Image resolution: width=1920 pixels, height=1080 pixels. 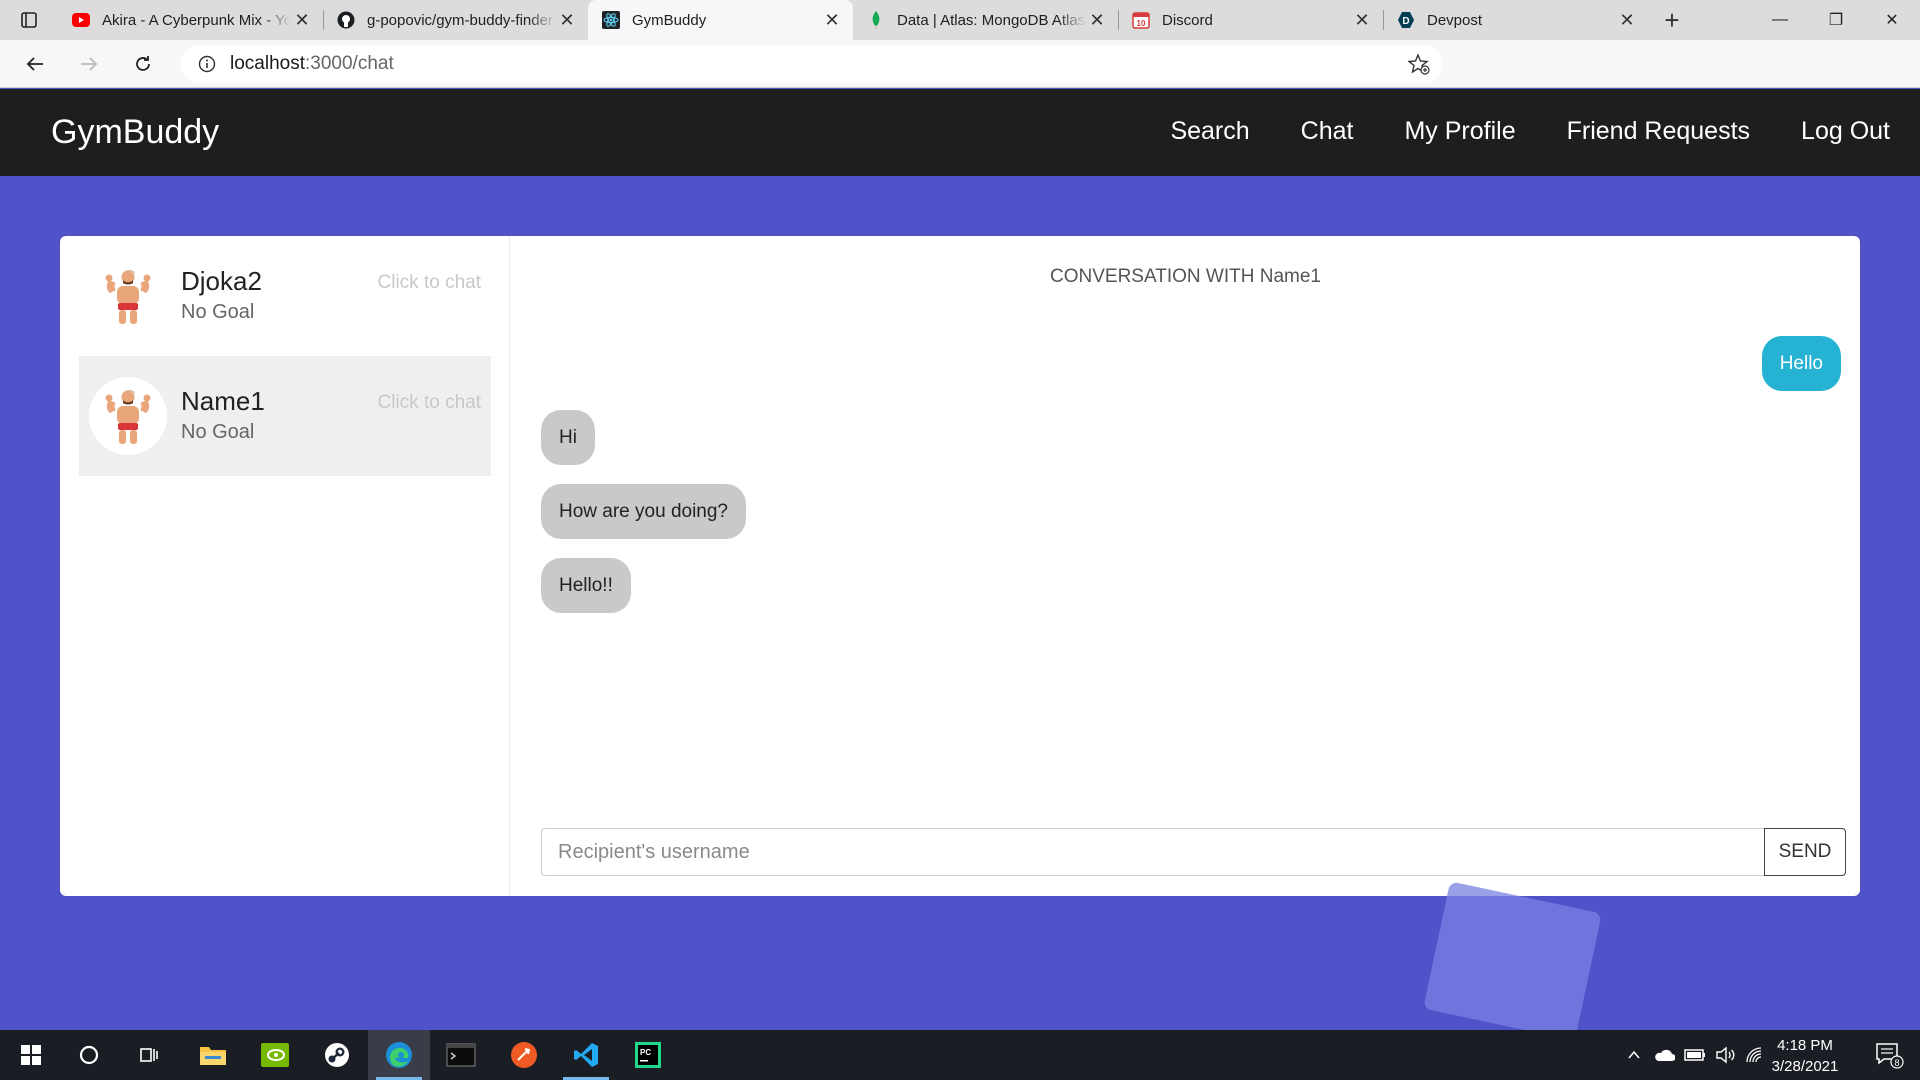 I want to click on speaker-icon, so click(x=1725, y=1055).